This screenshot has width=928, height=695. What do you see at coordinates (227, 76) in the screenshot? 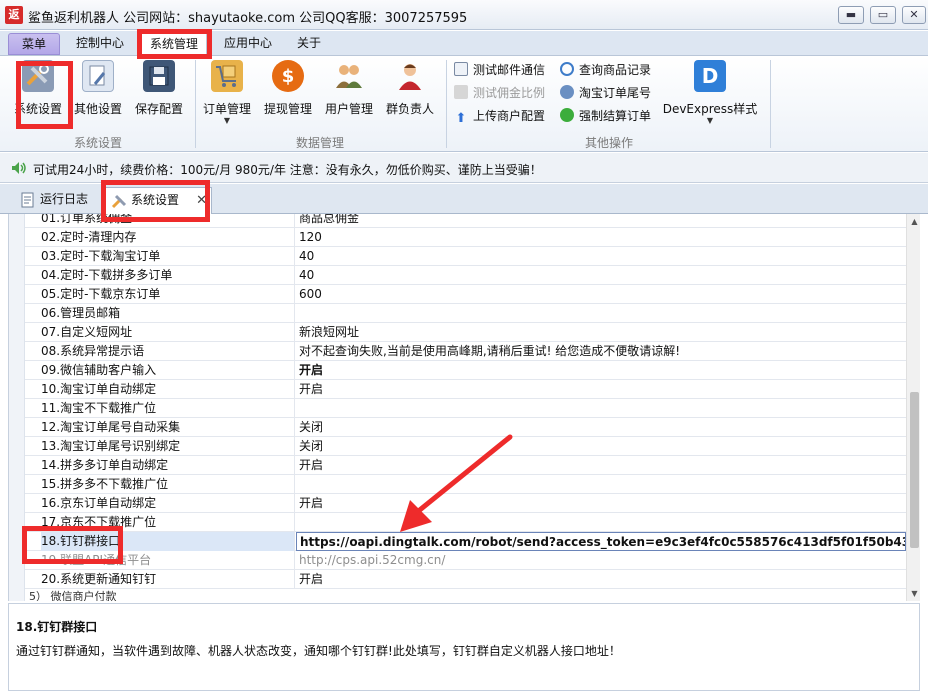
I see `cart-icon` at bounding box center [227, 76].